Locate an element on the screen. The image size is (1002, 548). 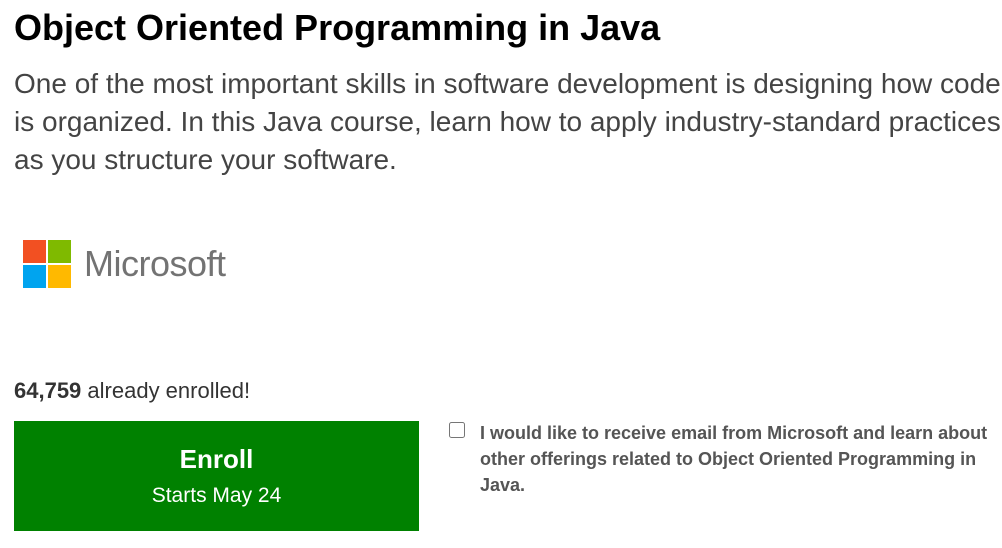
logo-square-yellow is located at coordinates (59, 276).